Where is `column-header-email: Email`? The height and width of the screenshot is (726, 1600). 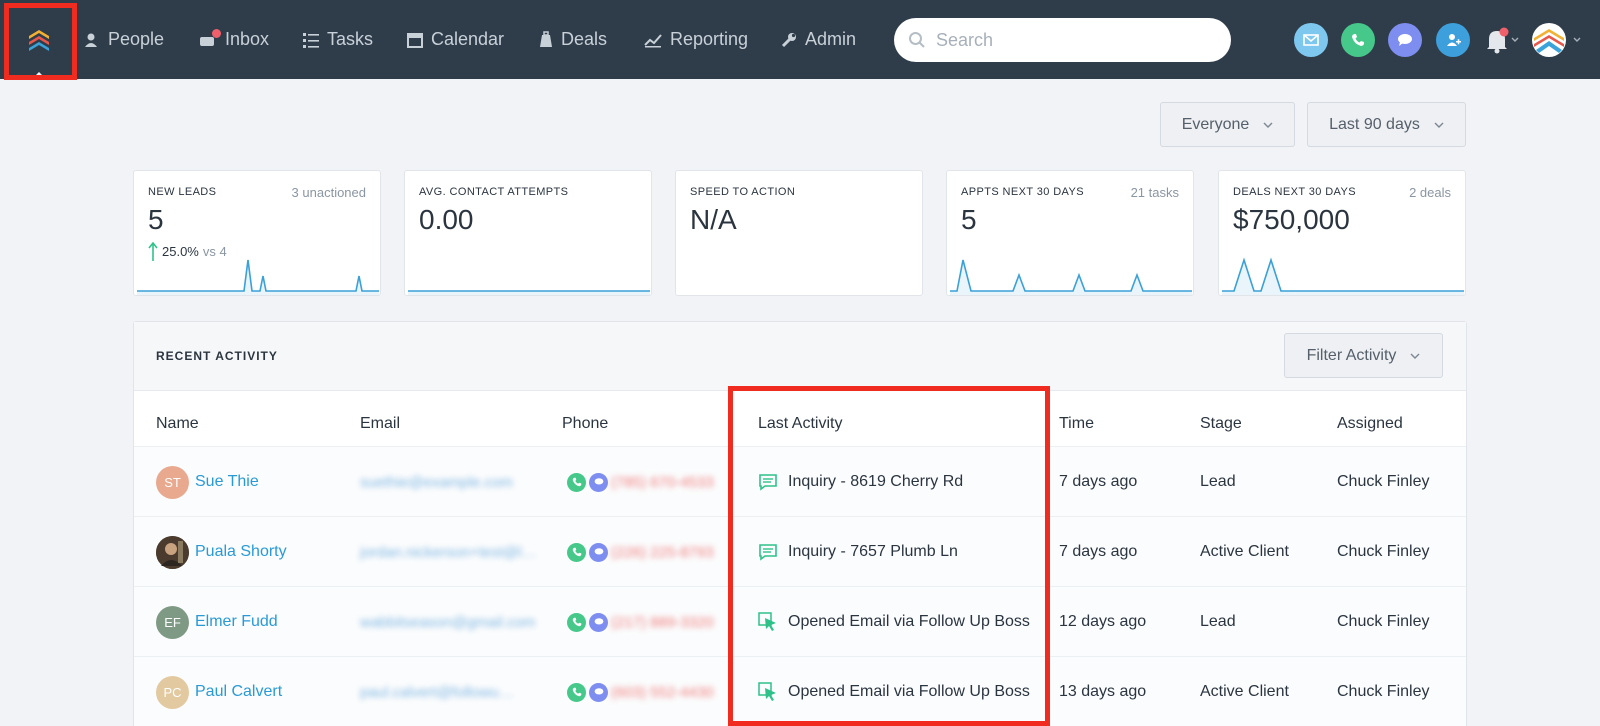
column-header-email: Email is located at coordinates (380, 424).